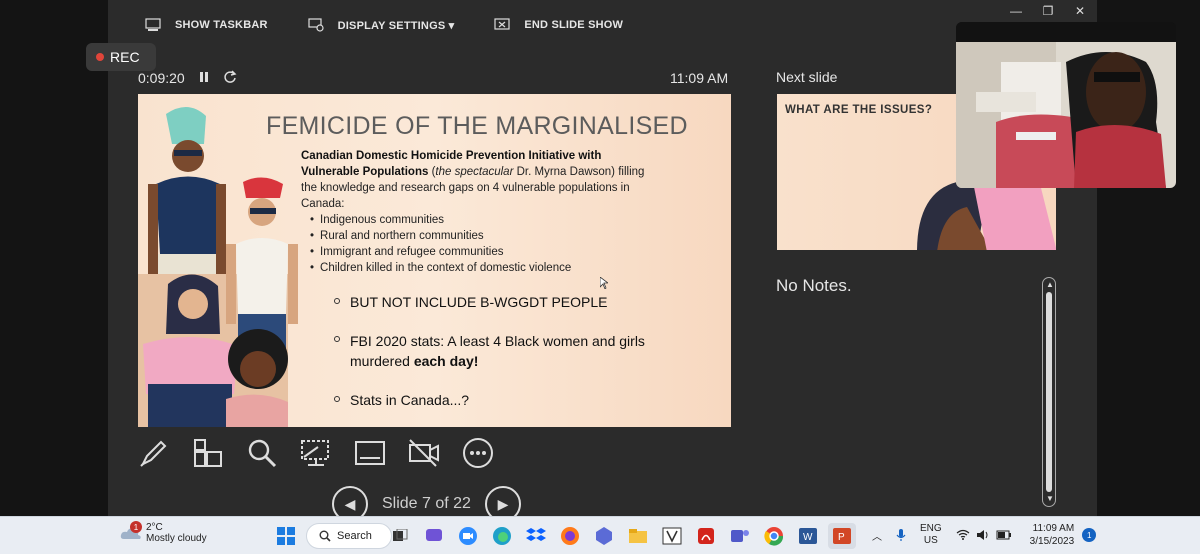 Image resolution: width=1200 pixels, height=554 pixels. I want to click on notes-scrollbar: ▲ ▼, so click(1049, 392).